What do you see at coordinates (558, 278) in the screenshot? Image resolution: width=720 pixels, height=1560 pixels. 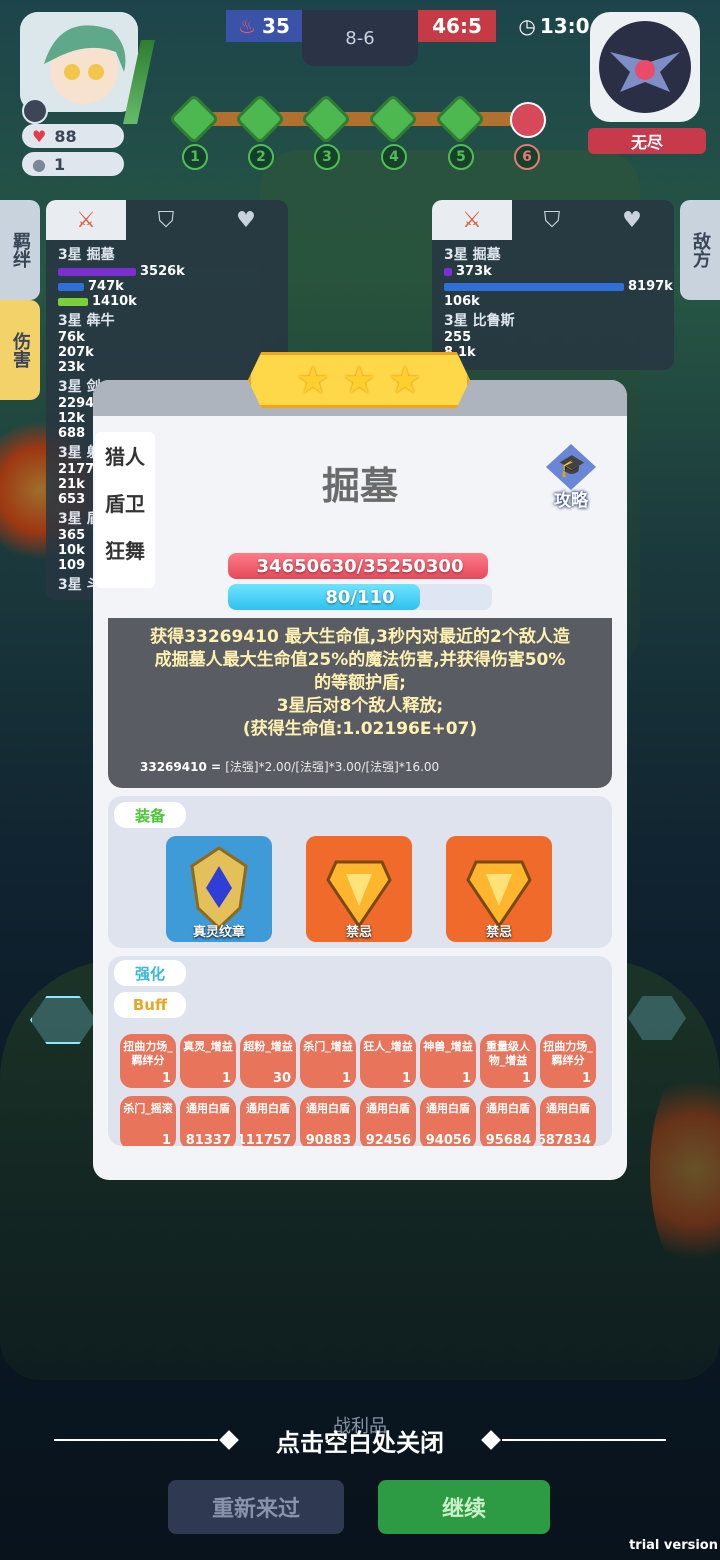 I see `right-row-1: 3星 掘墓 373k 8197k 106k` at bounding box center [558, 278].